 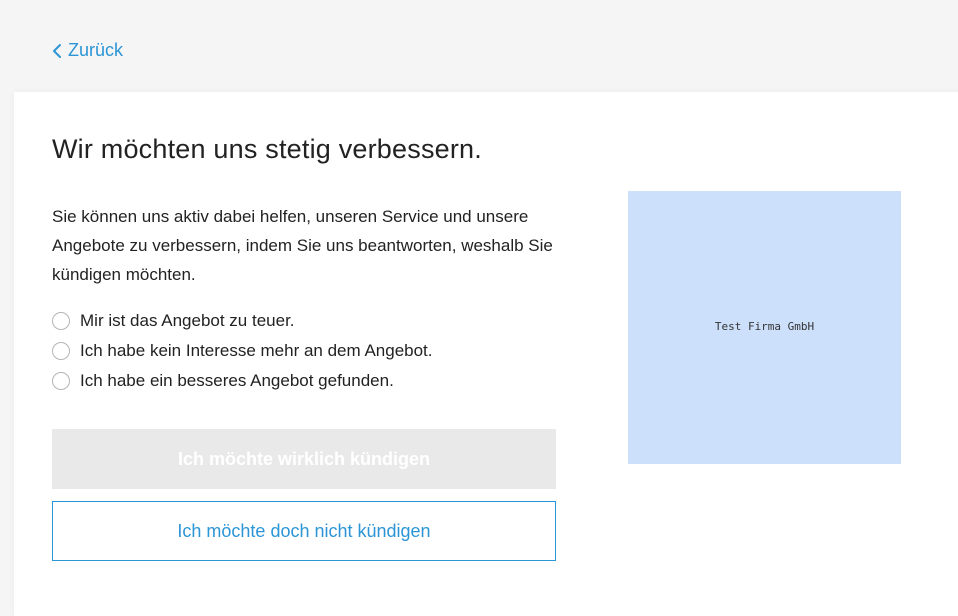 What do you see at coordinates (96, 50) in the screenshot?
I see `back-label: Zurück` at bounding box center [96, 50].